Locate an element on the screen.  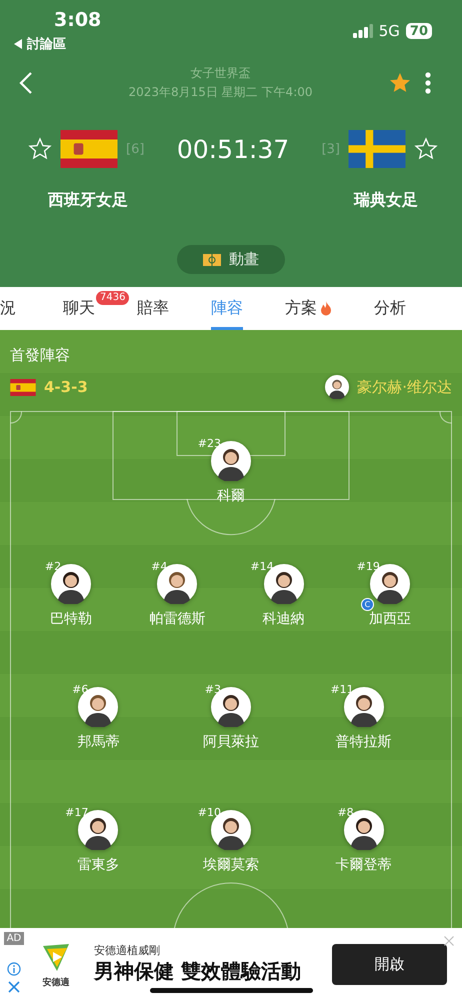
back-link: 討論區 is located at coordinates (40, 44).